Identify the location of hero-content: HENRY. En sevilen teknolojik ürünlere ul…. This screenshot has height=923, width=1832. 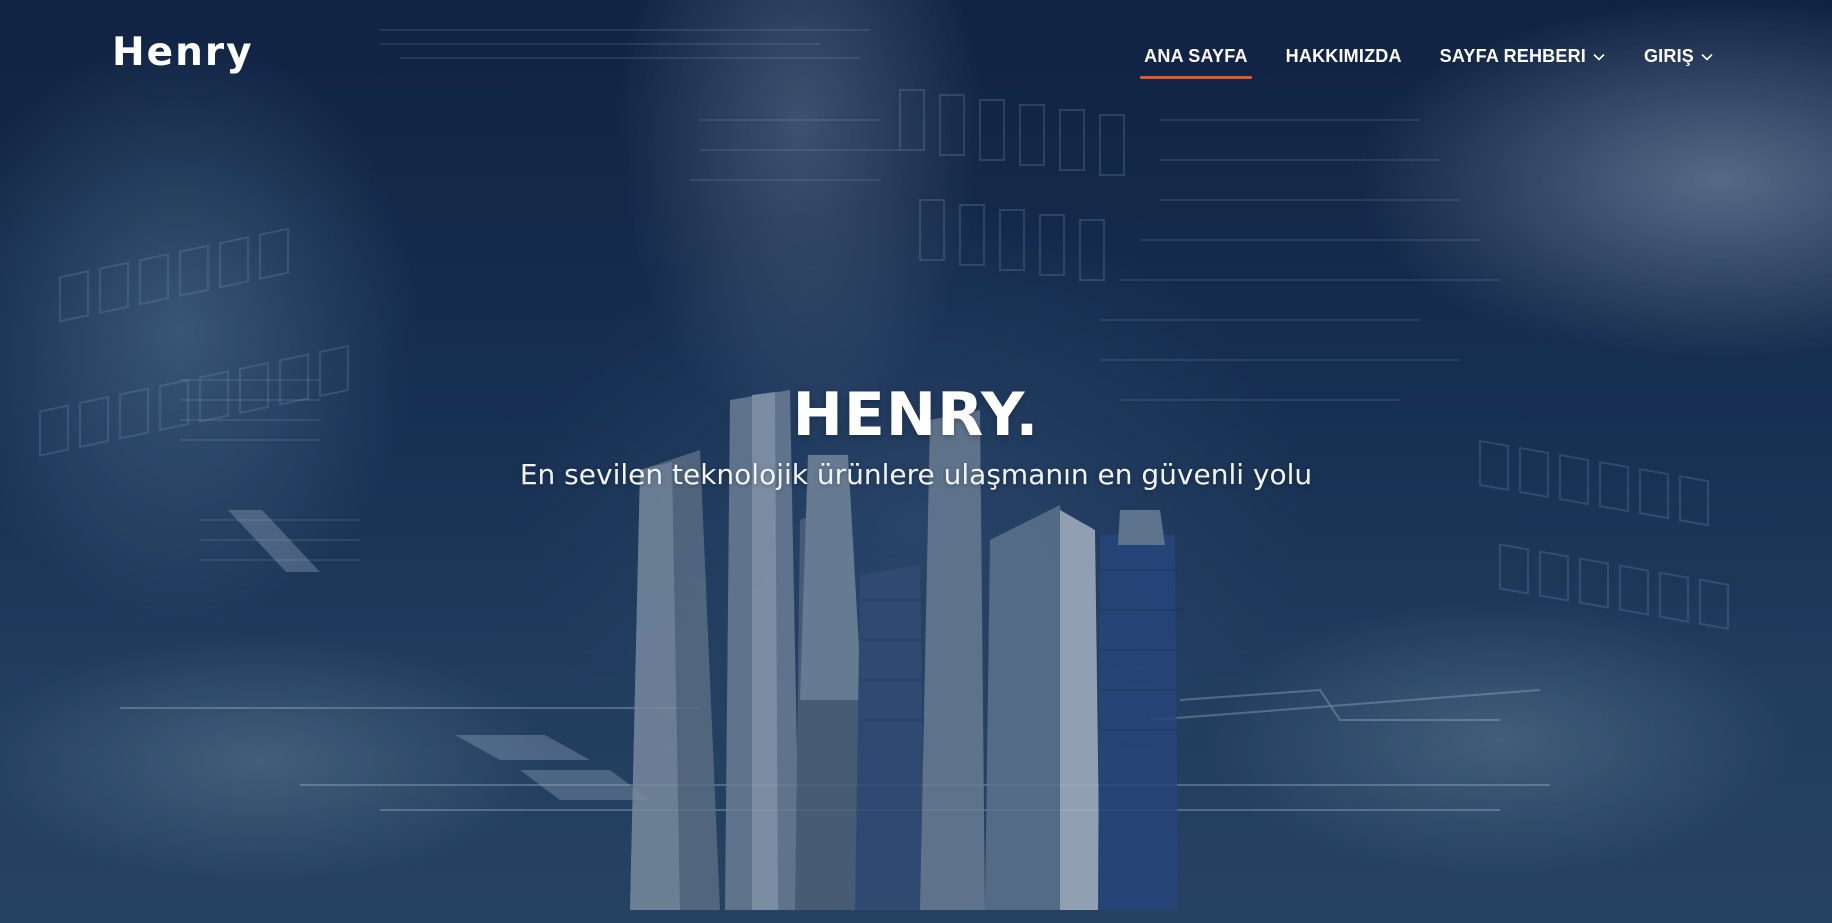
(916, 435).